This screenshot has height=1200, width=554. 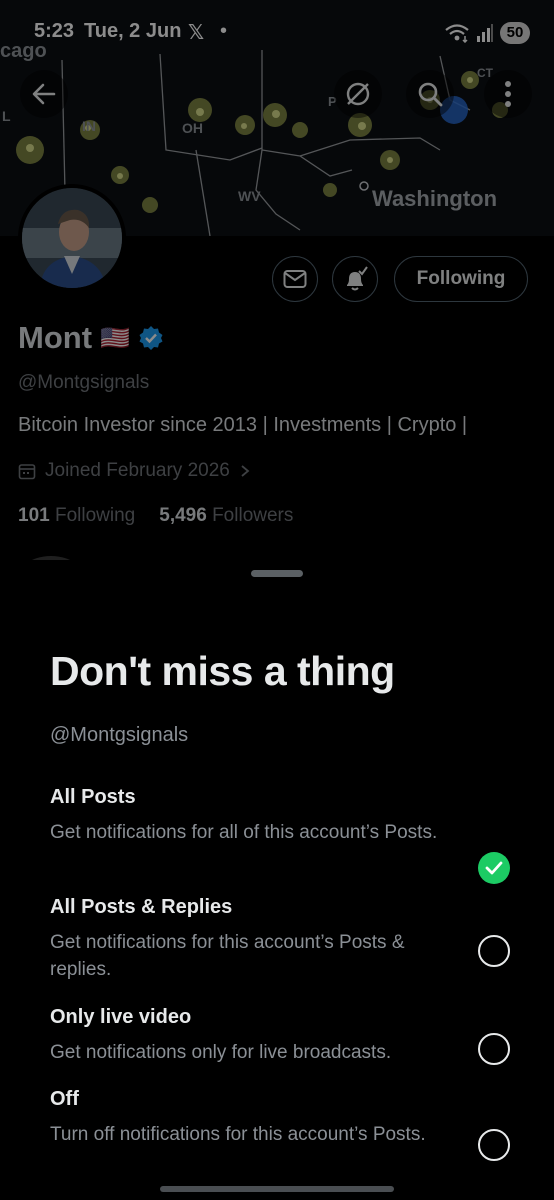 I want to click on option-title: Off, so click(x=64, y=1099).